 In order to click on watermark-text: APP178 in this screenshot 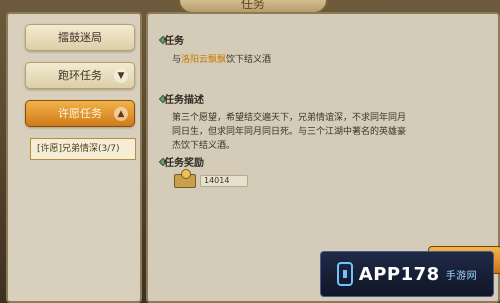, I will do `click(399, 274)`.